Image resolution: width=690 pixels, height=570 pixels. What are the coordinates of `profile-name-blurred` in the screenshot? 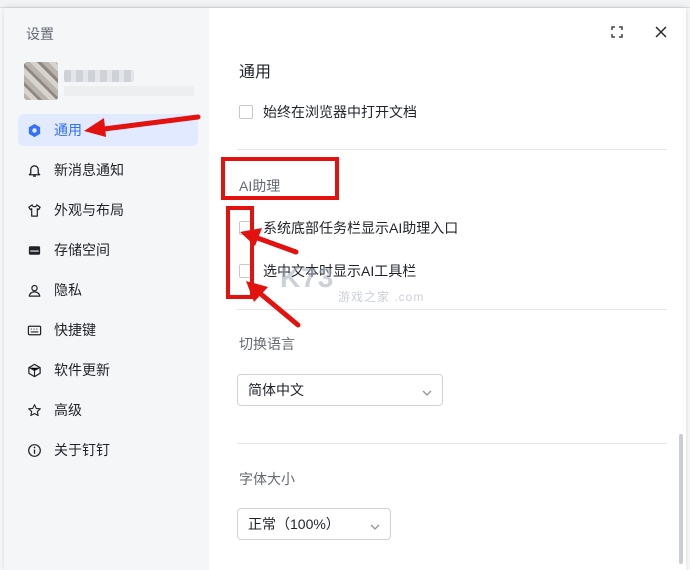 It's located at (99, 76).